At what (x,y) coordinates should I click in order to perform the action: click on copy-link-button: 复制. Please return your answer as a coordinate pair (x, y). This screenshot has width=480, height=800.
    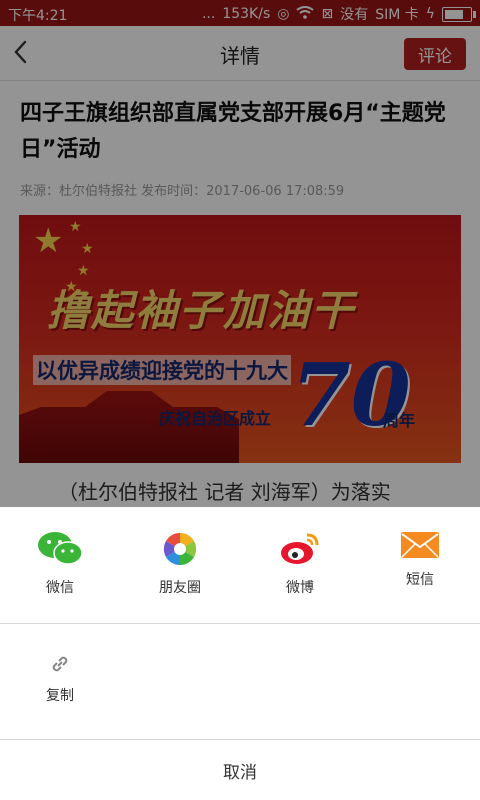
    Looking at the image, I should click on (60, 679).